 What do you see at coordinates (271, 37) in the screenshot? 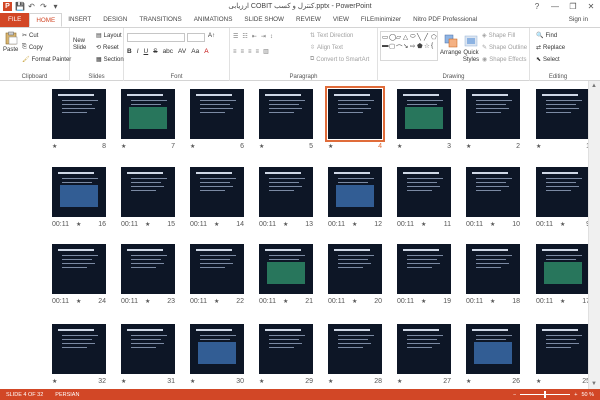
I see `line-spacing-icon: ↕` at bounding box center [271, 37].